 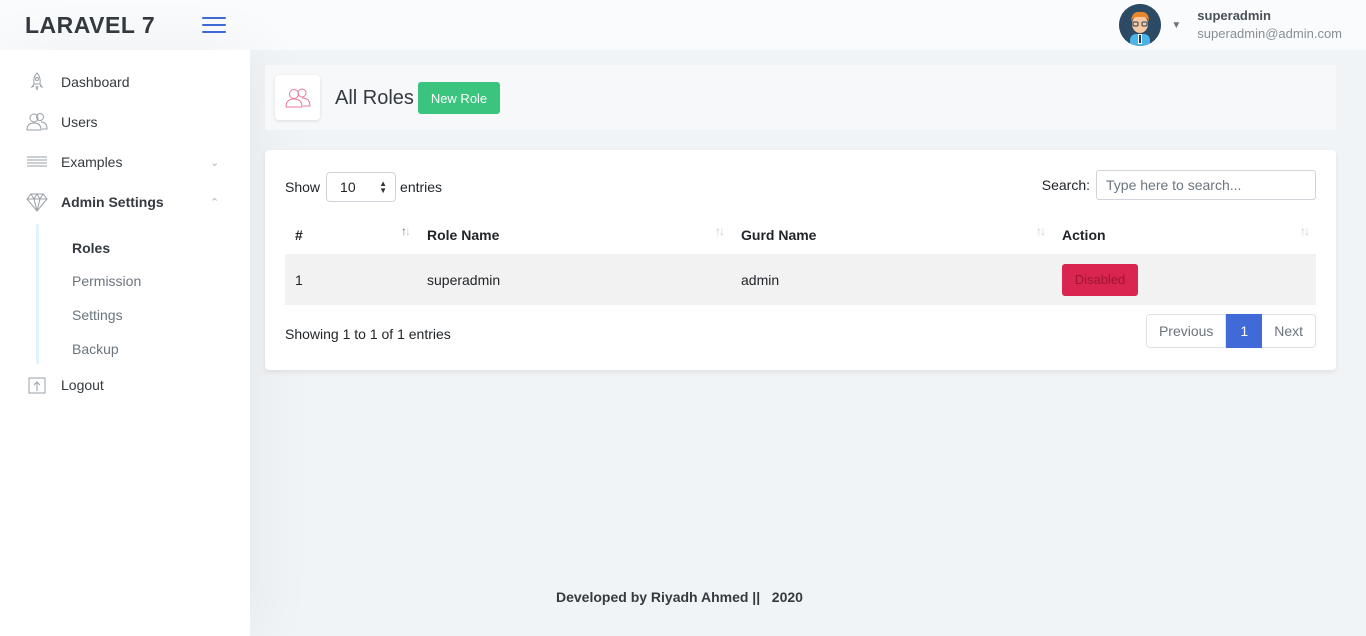 I want to click on sidebar-item-label: Dashboard, so click(x=95, y=82).